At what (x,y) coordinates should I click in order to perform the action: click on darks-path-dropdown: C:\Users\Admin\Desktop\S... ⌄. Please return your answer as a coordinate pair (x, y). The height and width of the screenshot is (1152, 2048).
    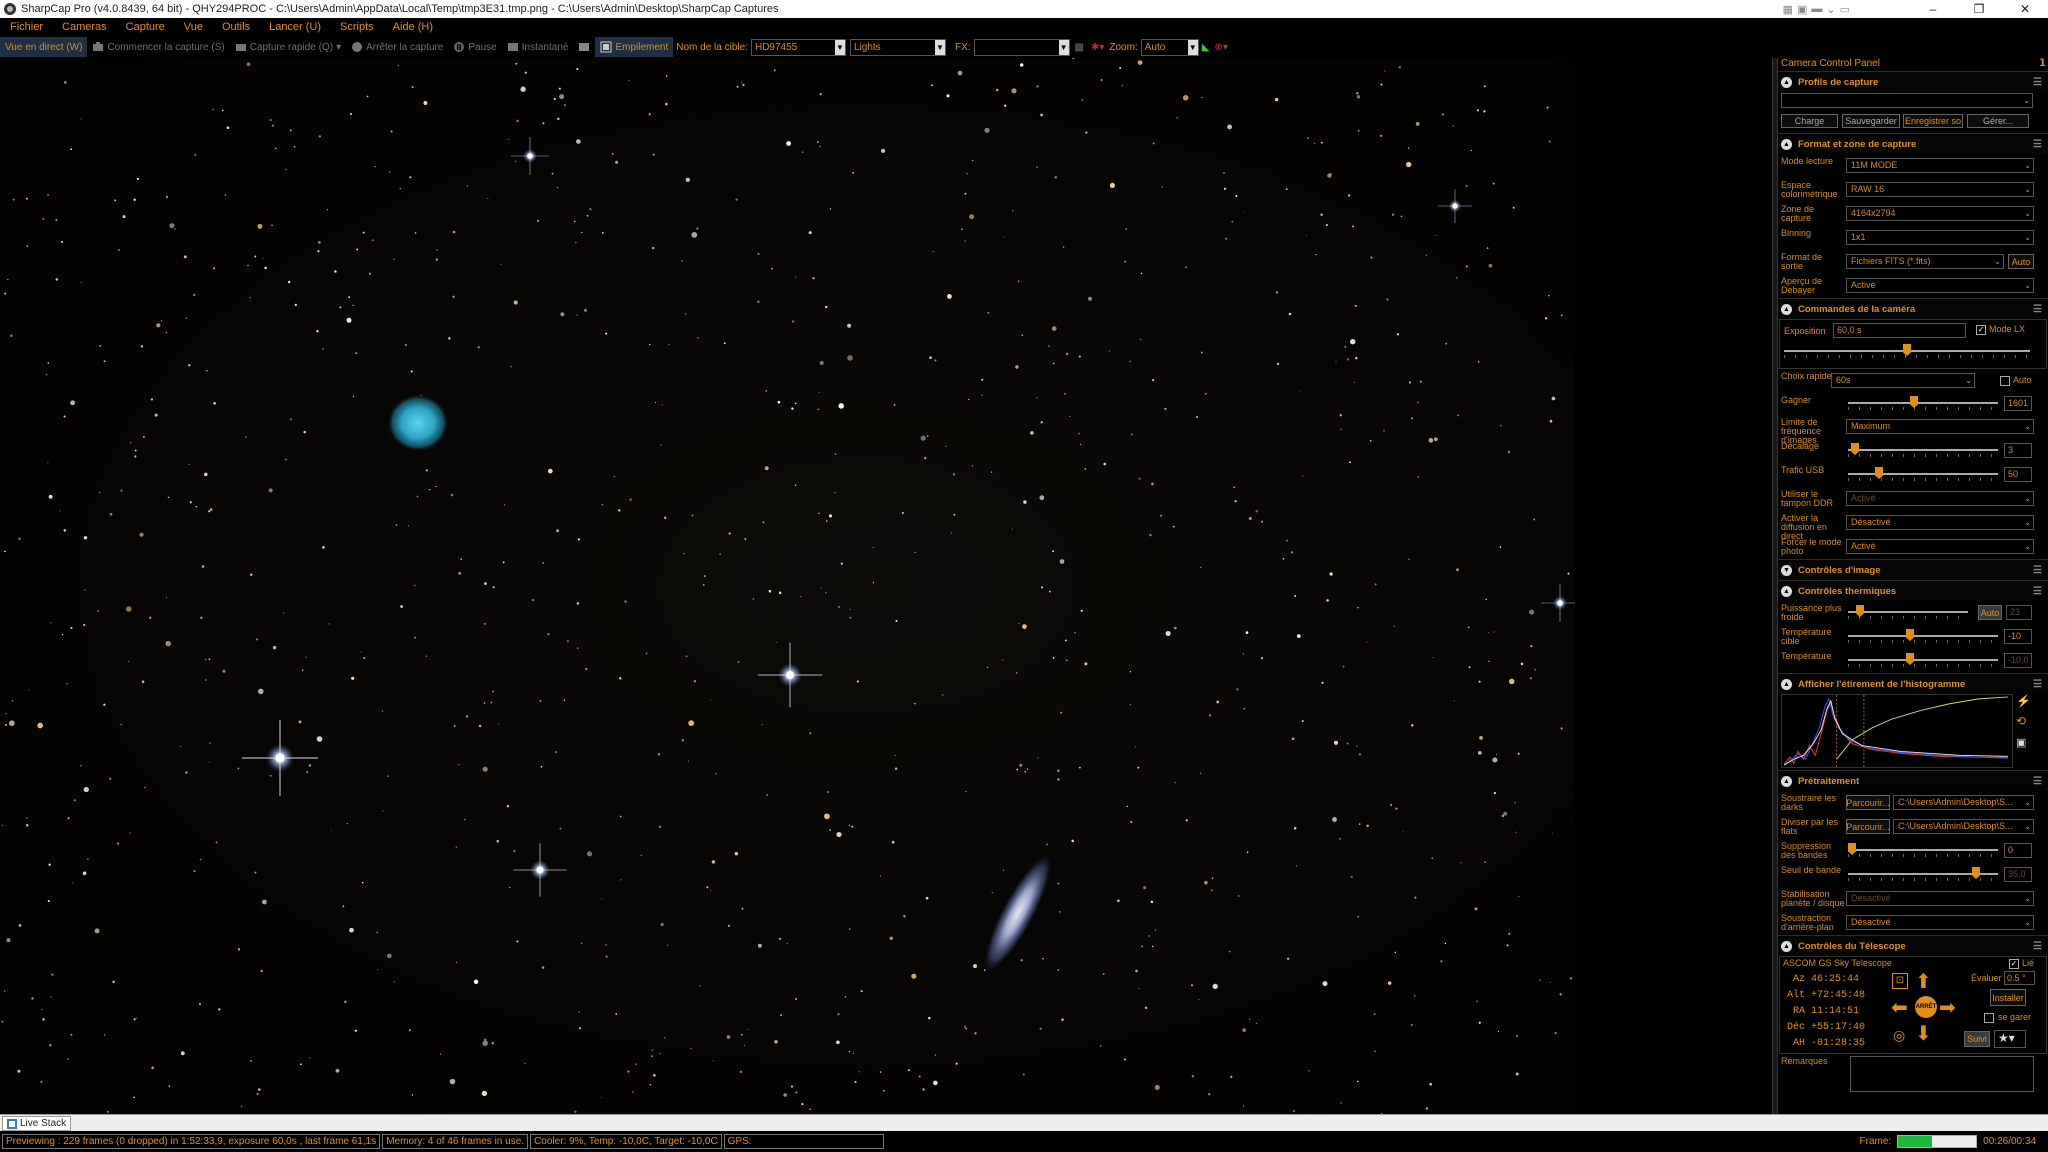
    Looking at the image, I should click on (1963, 802).